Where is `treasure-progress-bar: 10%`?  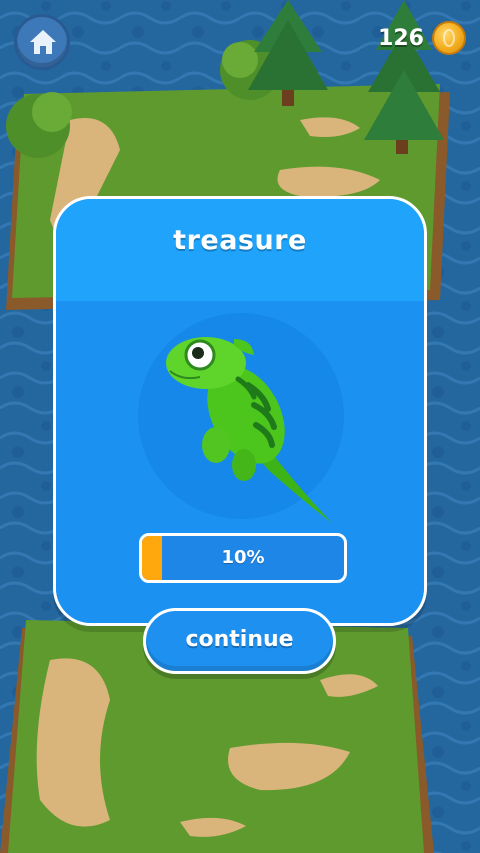 treasure-progress-bar: 10% is located at coordinates (243, 558).